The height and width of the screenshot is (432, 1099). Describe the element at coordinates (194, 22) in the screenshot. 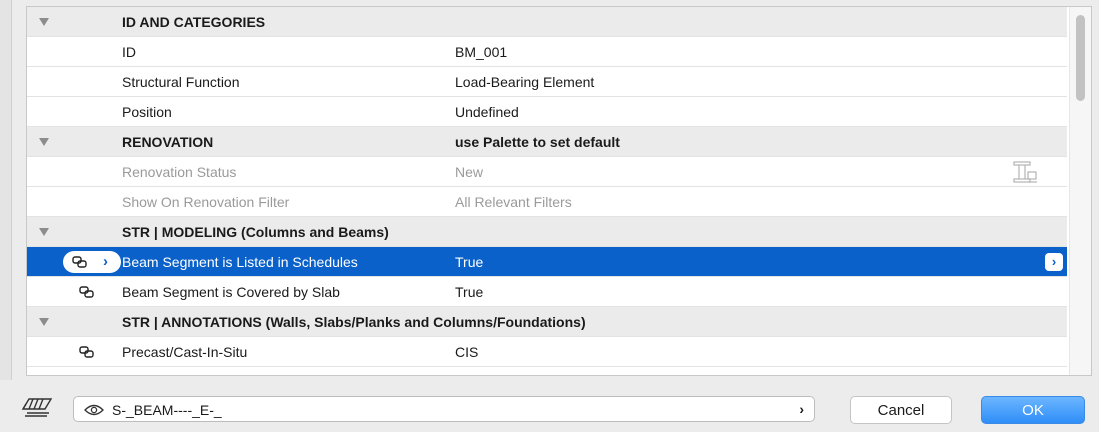

I see `group-title: ID AND CATEGORIES` at that location.